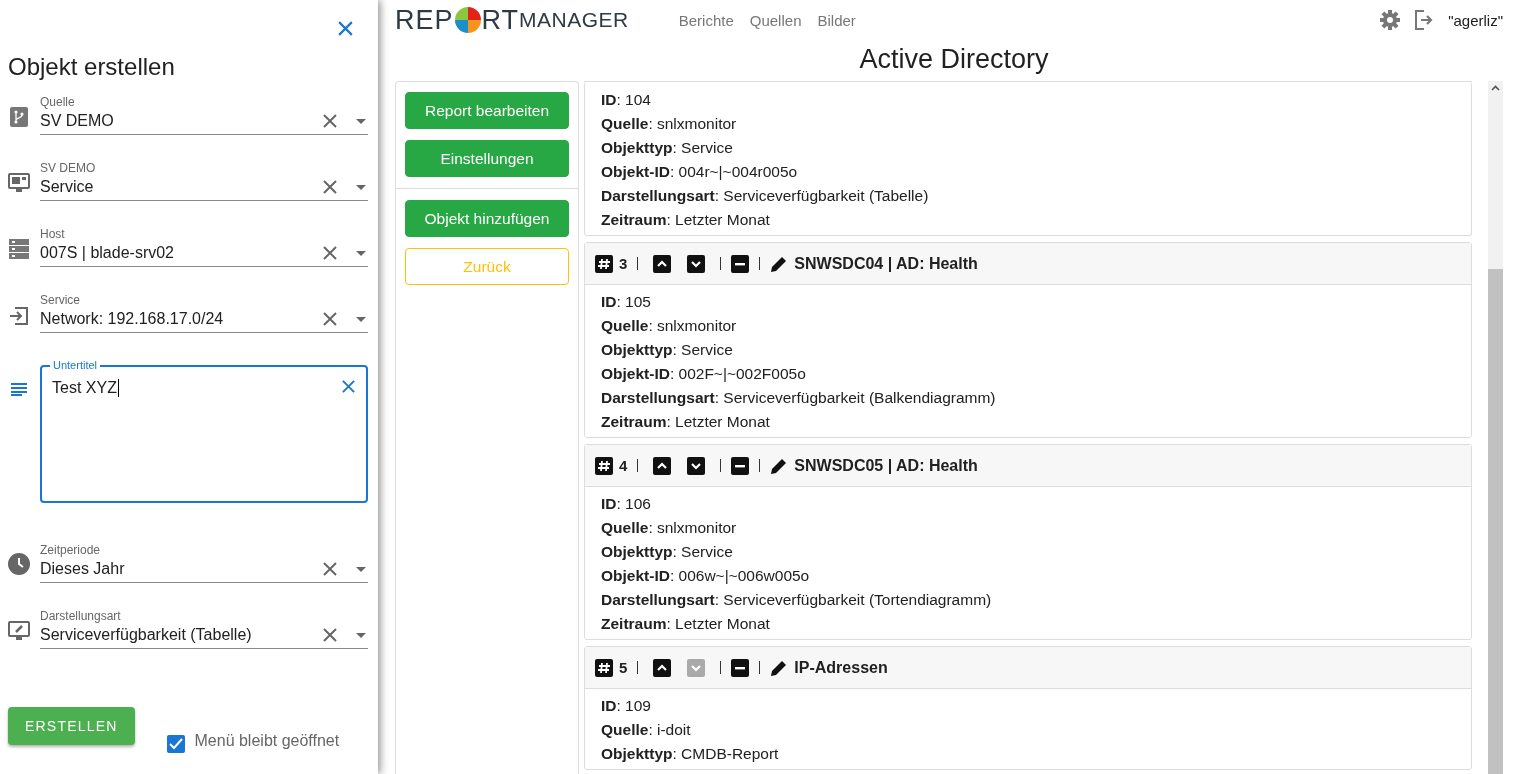 This screenshot has height=774, width=1513. I want to click on card-title: SNWSDC05 | AD: Health, so click(886, 465).